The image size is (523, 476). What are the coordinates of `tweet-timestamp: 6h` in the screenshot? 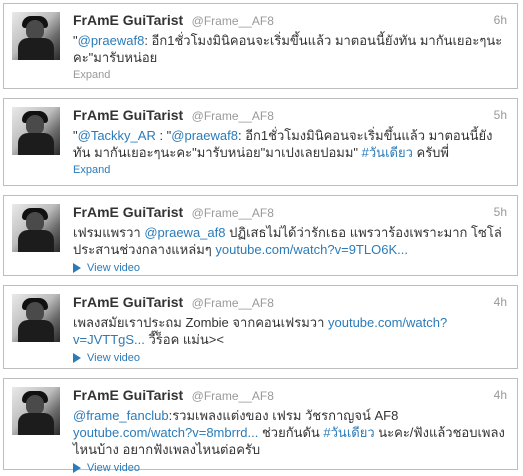 It's located at (500, 20).